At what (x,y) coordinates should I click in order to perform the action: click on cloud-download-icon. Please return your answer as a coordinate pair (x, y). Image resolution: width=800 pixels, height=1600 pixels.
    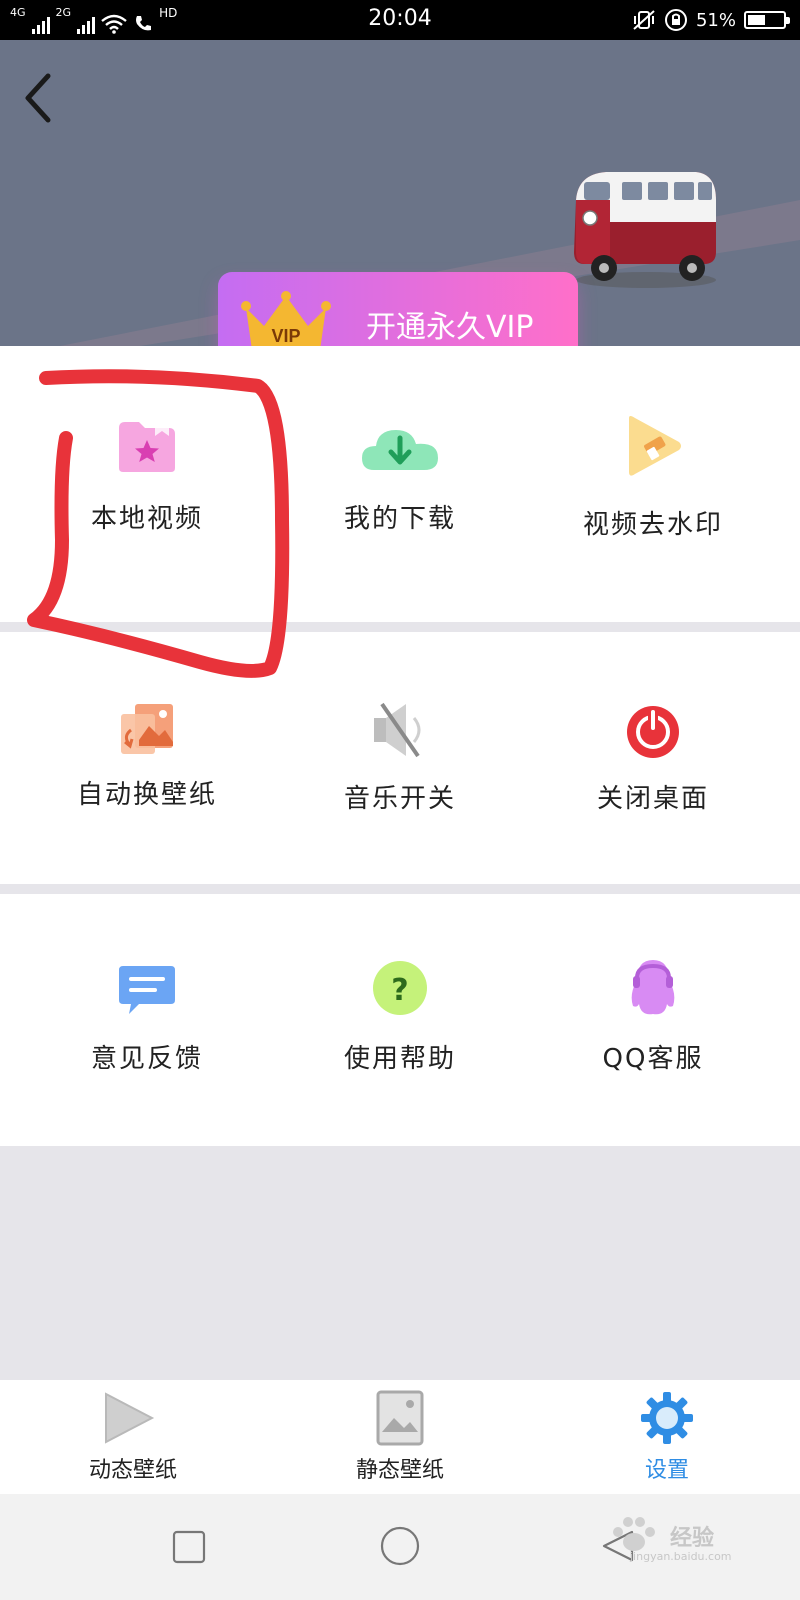
    Looking at the image, I should click on (400, 450).